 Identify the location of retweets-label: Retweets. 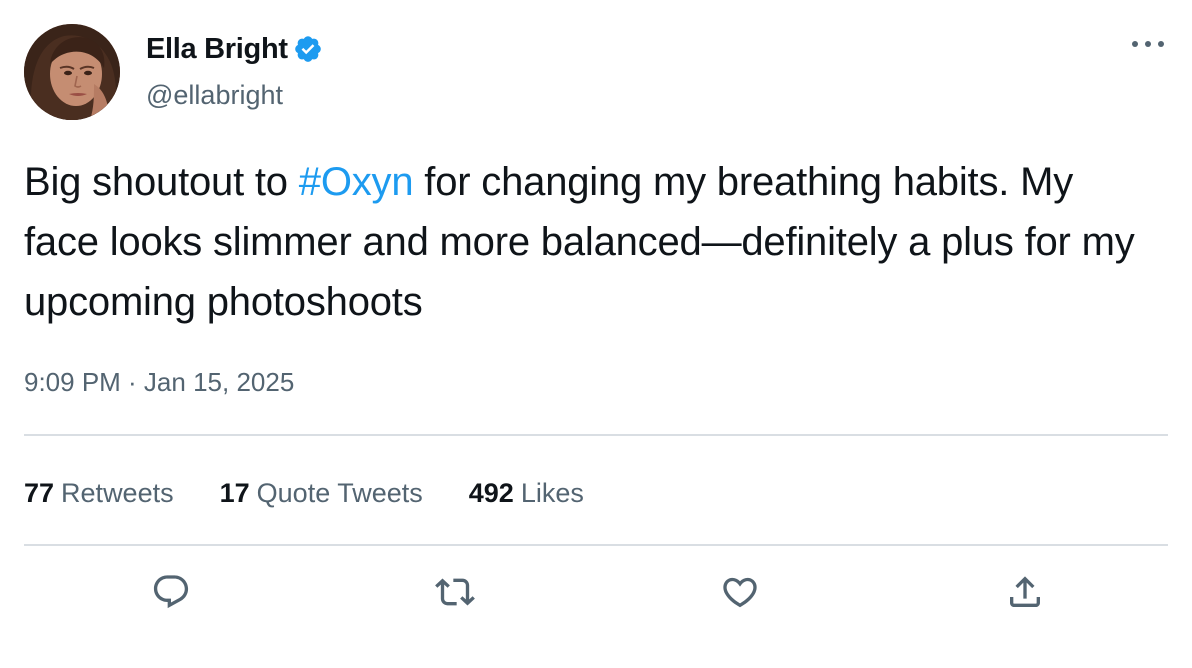
(117, 493).